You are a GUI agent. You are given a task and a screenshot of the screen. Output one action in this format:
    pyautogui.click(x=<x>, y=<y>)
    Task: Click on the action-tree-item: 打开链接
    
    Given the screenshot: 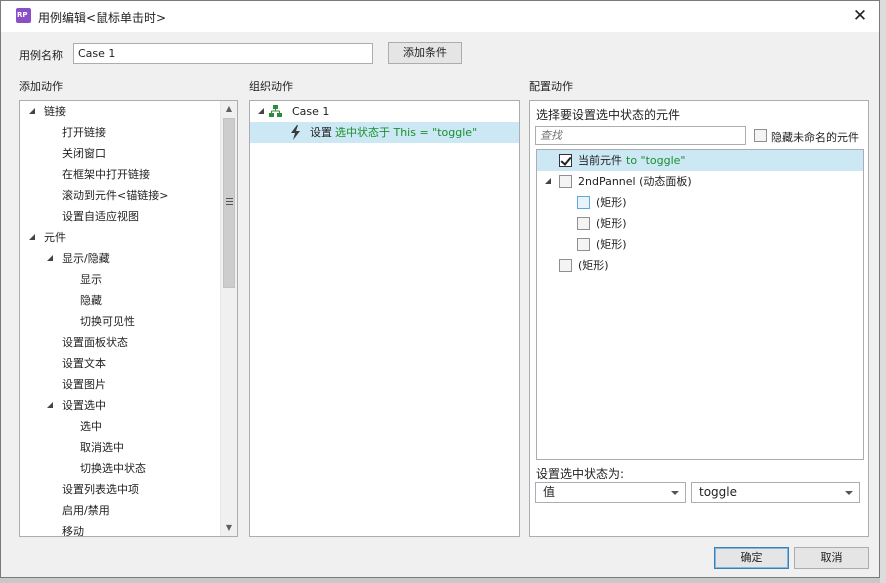 What is the action you would take?
    pyautogui.click(x=120, y=132)
    